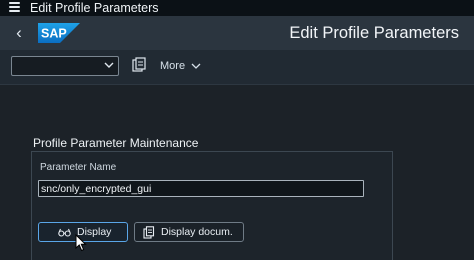 The height and width of the screenshot is (260, 474). What do you see at coordinates (237, 8) in the screenshot?
I see `window-titlebar: Edit Profile Parameters` at bounding box center [237, 8].